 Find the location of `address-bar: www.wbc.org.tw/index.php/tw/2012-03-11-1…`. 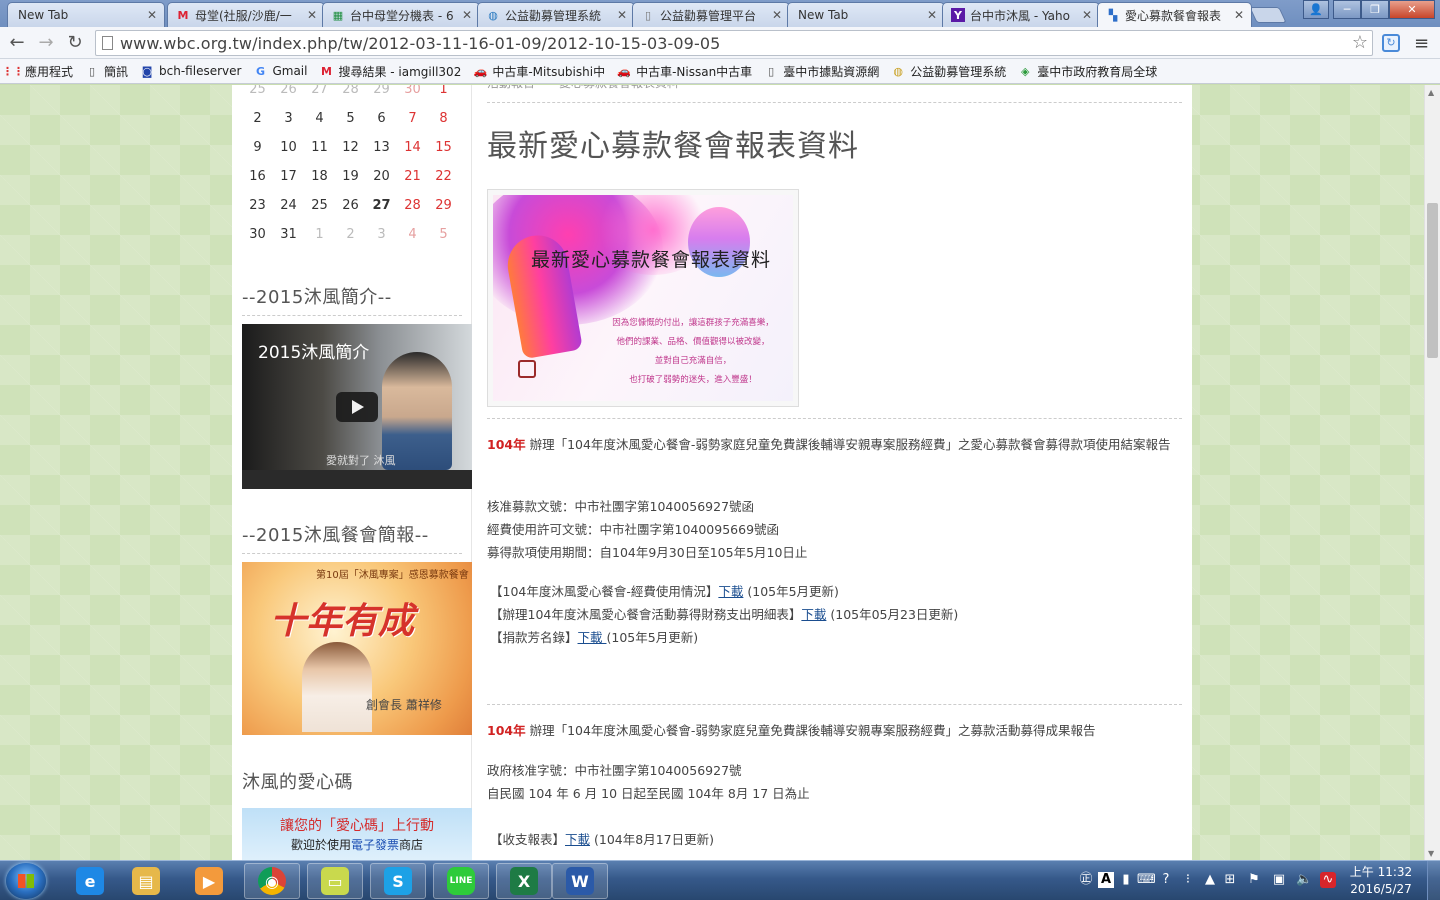

address-bar: www.wbc.org.tw/index.php/tw/2012-03-11-1… is located at coordinates (734, 43).